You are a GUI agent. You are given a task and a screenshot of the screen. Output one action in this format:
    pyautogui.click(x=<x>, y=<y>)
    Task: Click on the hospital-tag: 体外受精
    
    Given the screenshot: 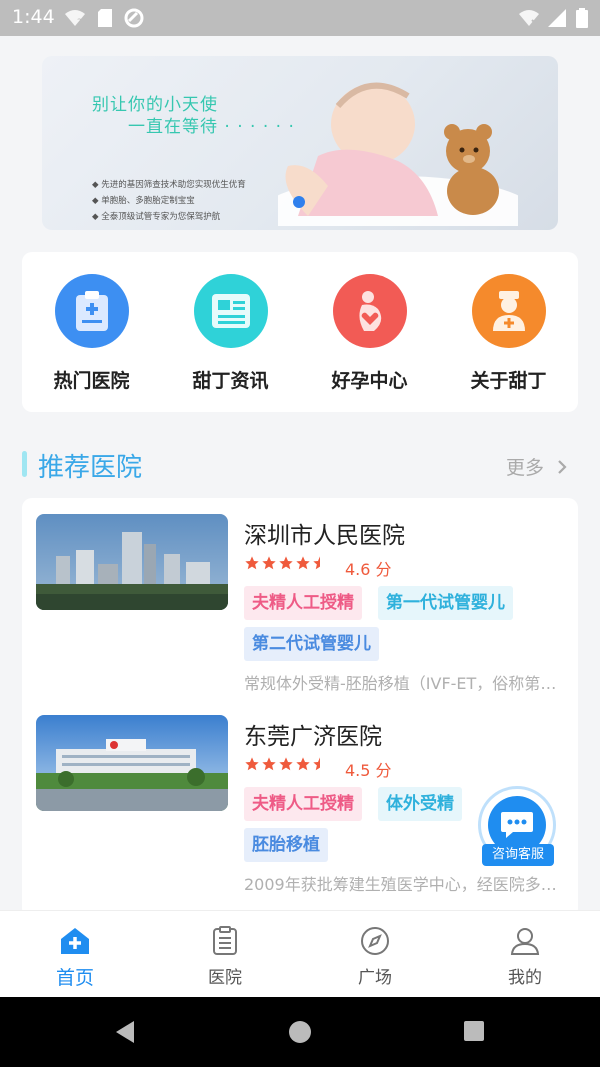 What is the action you would take?
    pyautogui.click(x=420, y=804)
    